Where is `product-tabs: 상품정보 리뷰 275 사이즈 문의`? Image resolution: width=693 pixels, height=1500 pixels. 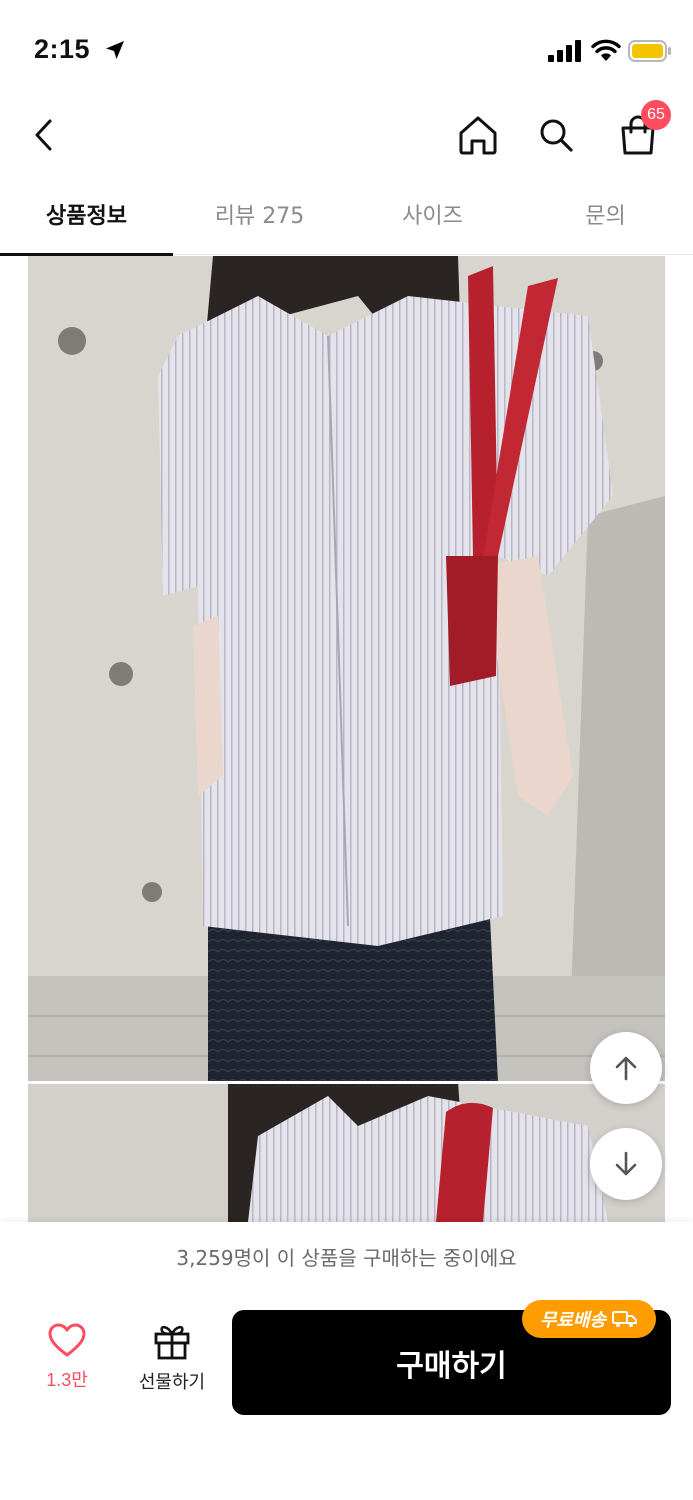
product-tabs: 상품정보 리뷰 275 사이즈 문의 is located at coordinates (346, 218).